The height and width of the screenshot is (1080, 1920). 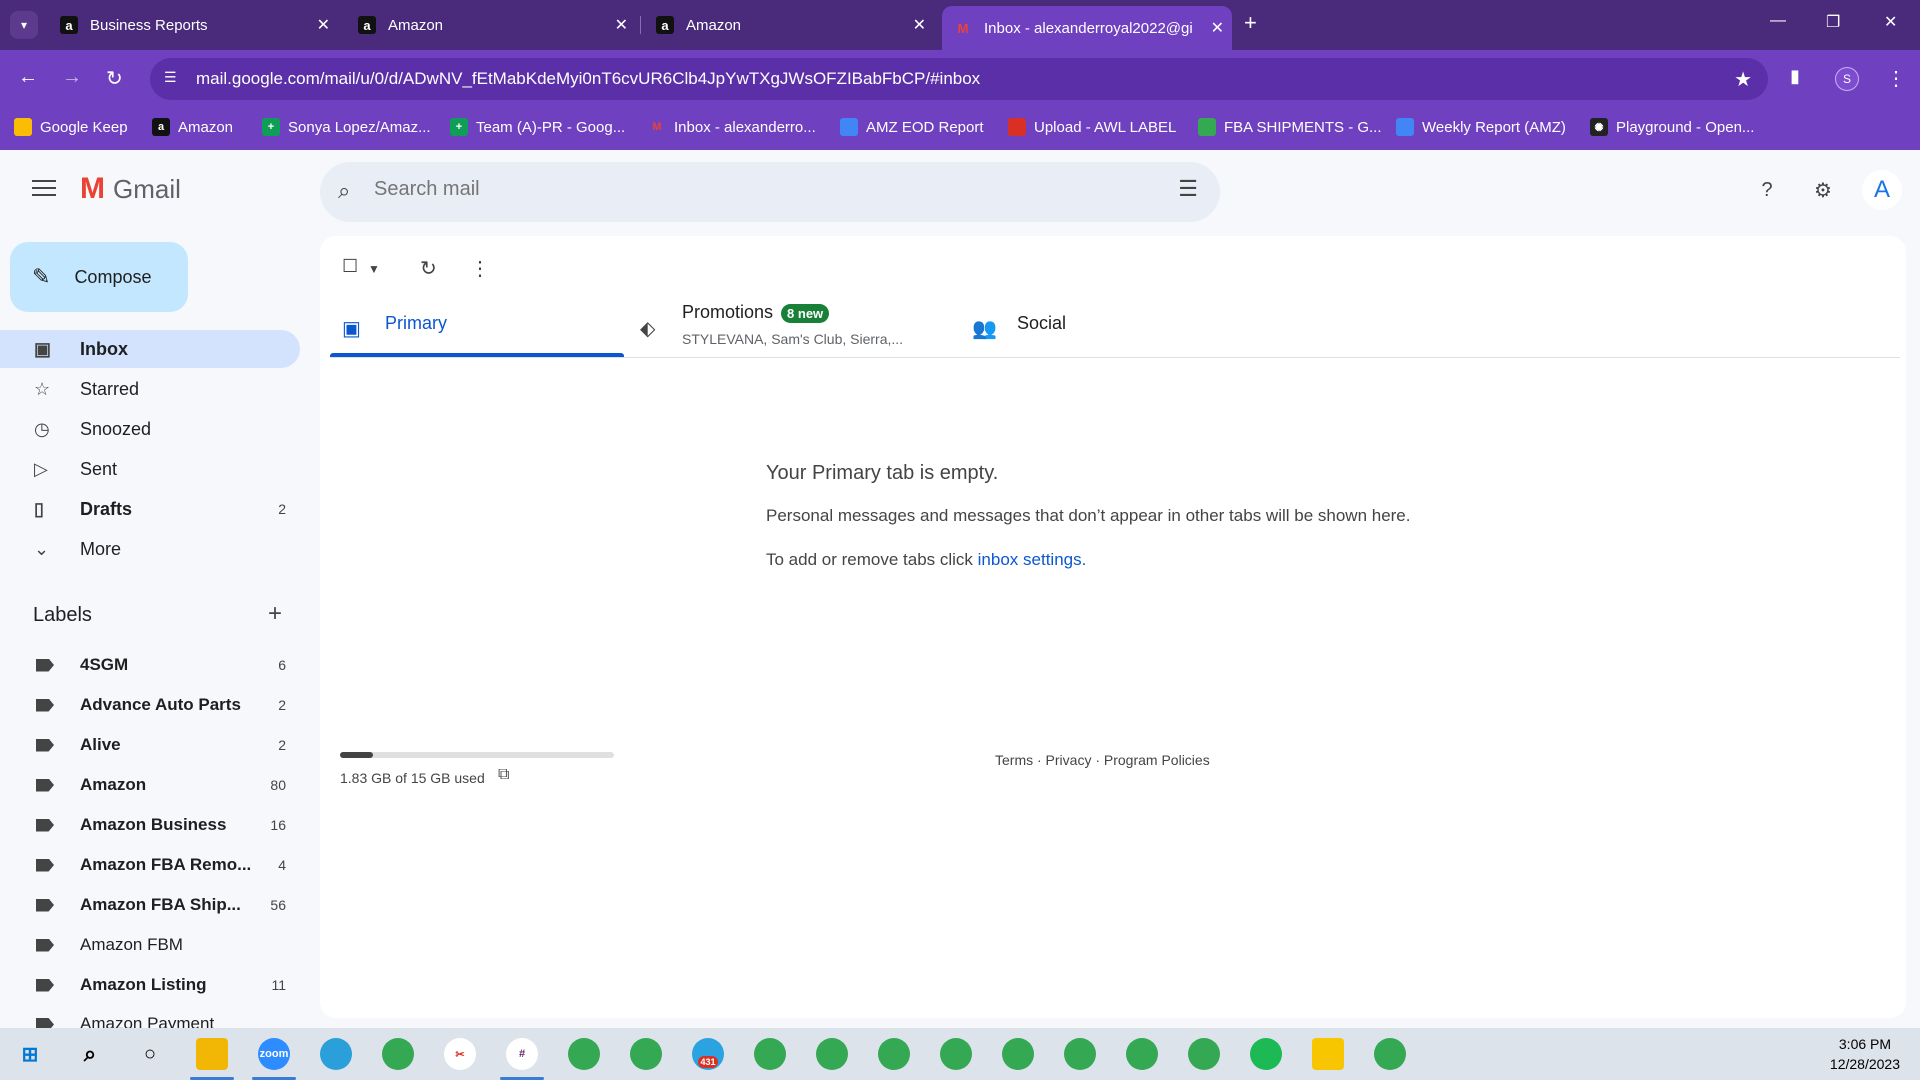 What do you see at coordinates (150, 945) in the screenshot?
I see `label-amazon-fbm: Amazon FBM` at bounding box center [150, 945].